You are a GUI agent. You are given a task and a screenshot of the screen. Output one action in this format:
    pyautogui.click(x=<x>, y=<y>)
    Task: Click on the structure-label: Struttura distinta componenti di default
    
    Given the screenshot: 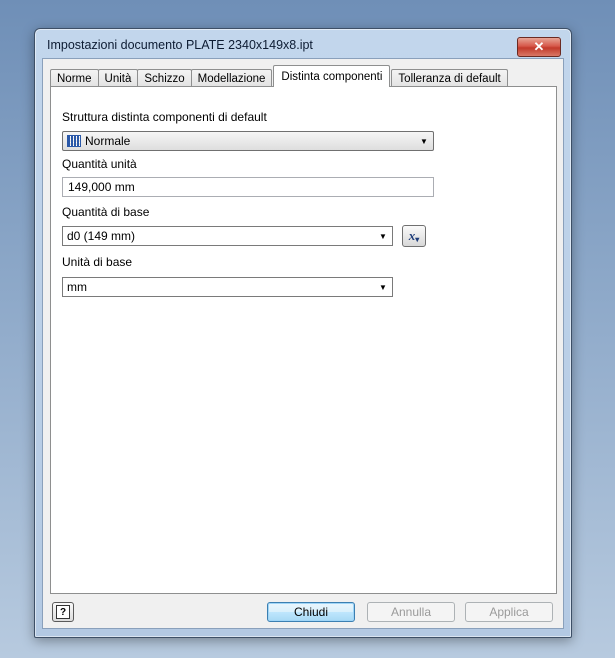 What is the action you would take?
    pyautogui.click(x=164, y=117)
    